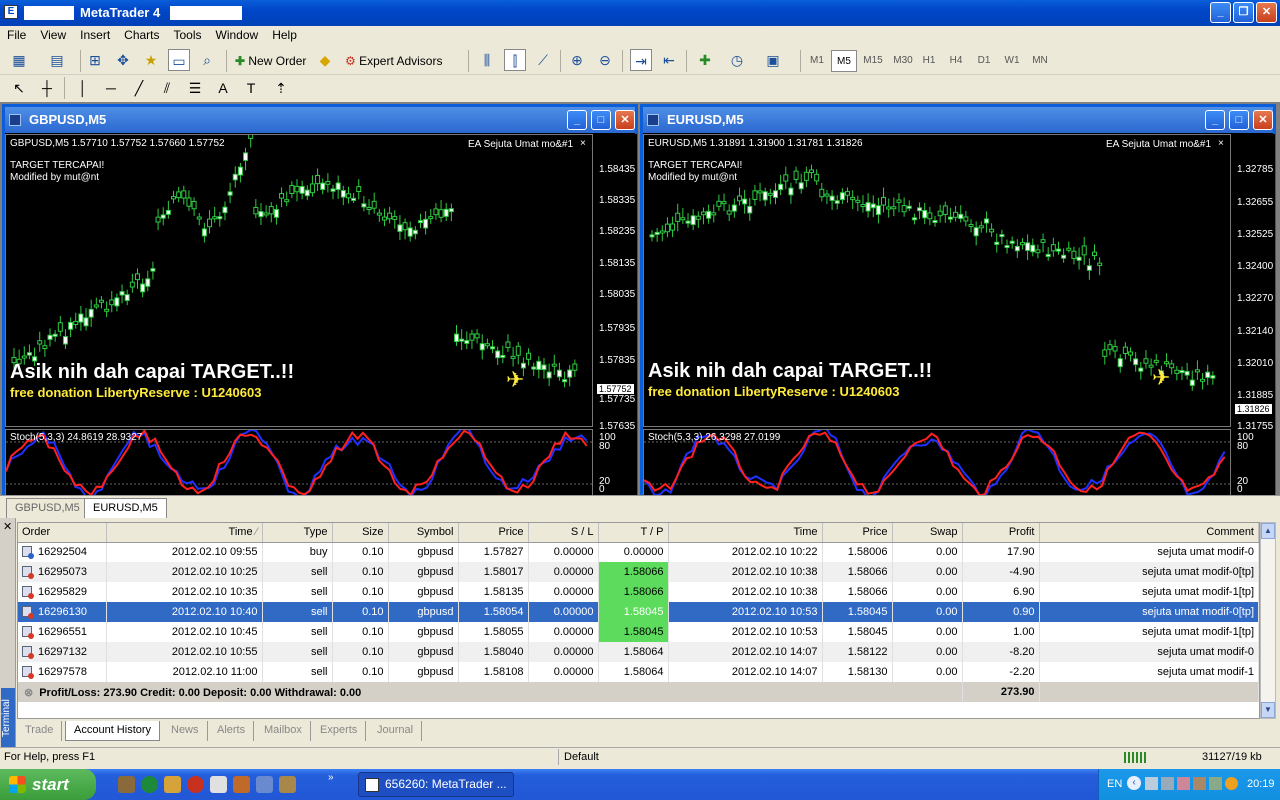 Image resolution: width=1280 pixels, height=800 pixels. I want to click on menu-view: View, so click(53, 35).